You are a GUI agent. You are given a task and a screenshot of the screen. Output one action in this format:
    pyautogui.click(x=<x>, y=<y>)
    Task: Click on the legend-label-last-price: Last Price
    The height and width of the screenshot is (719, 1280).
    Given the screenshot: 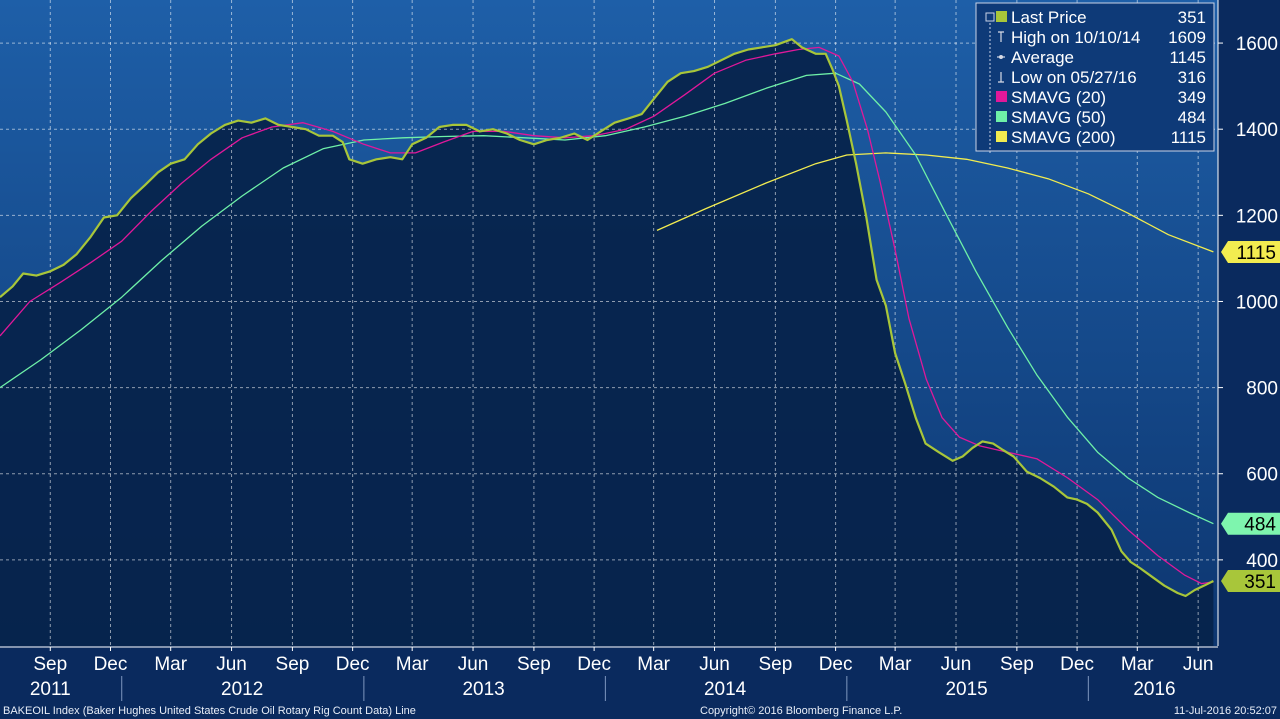 What is the action you would take?
    pyautogui.click(x=1049, y=17)
    